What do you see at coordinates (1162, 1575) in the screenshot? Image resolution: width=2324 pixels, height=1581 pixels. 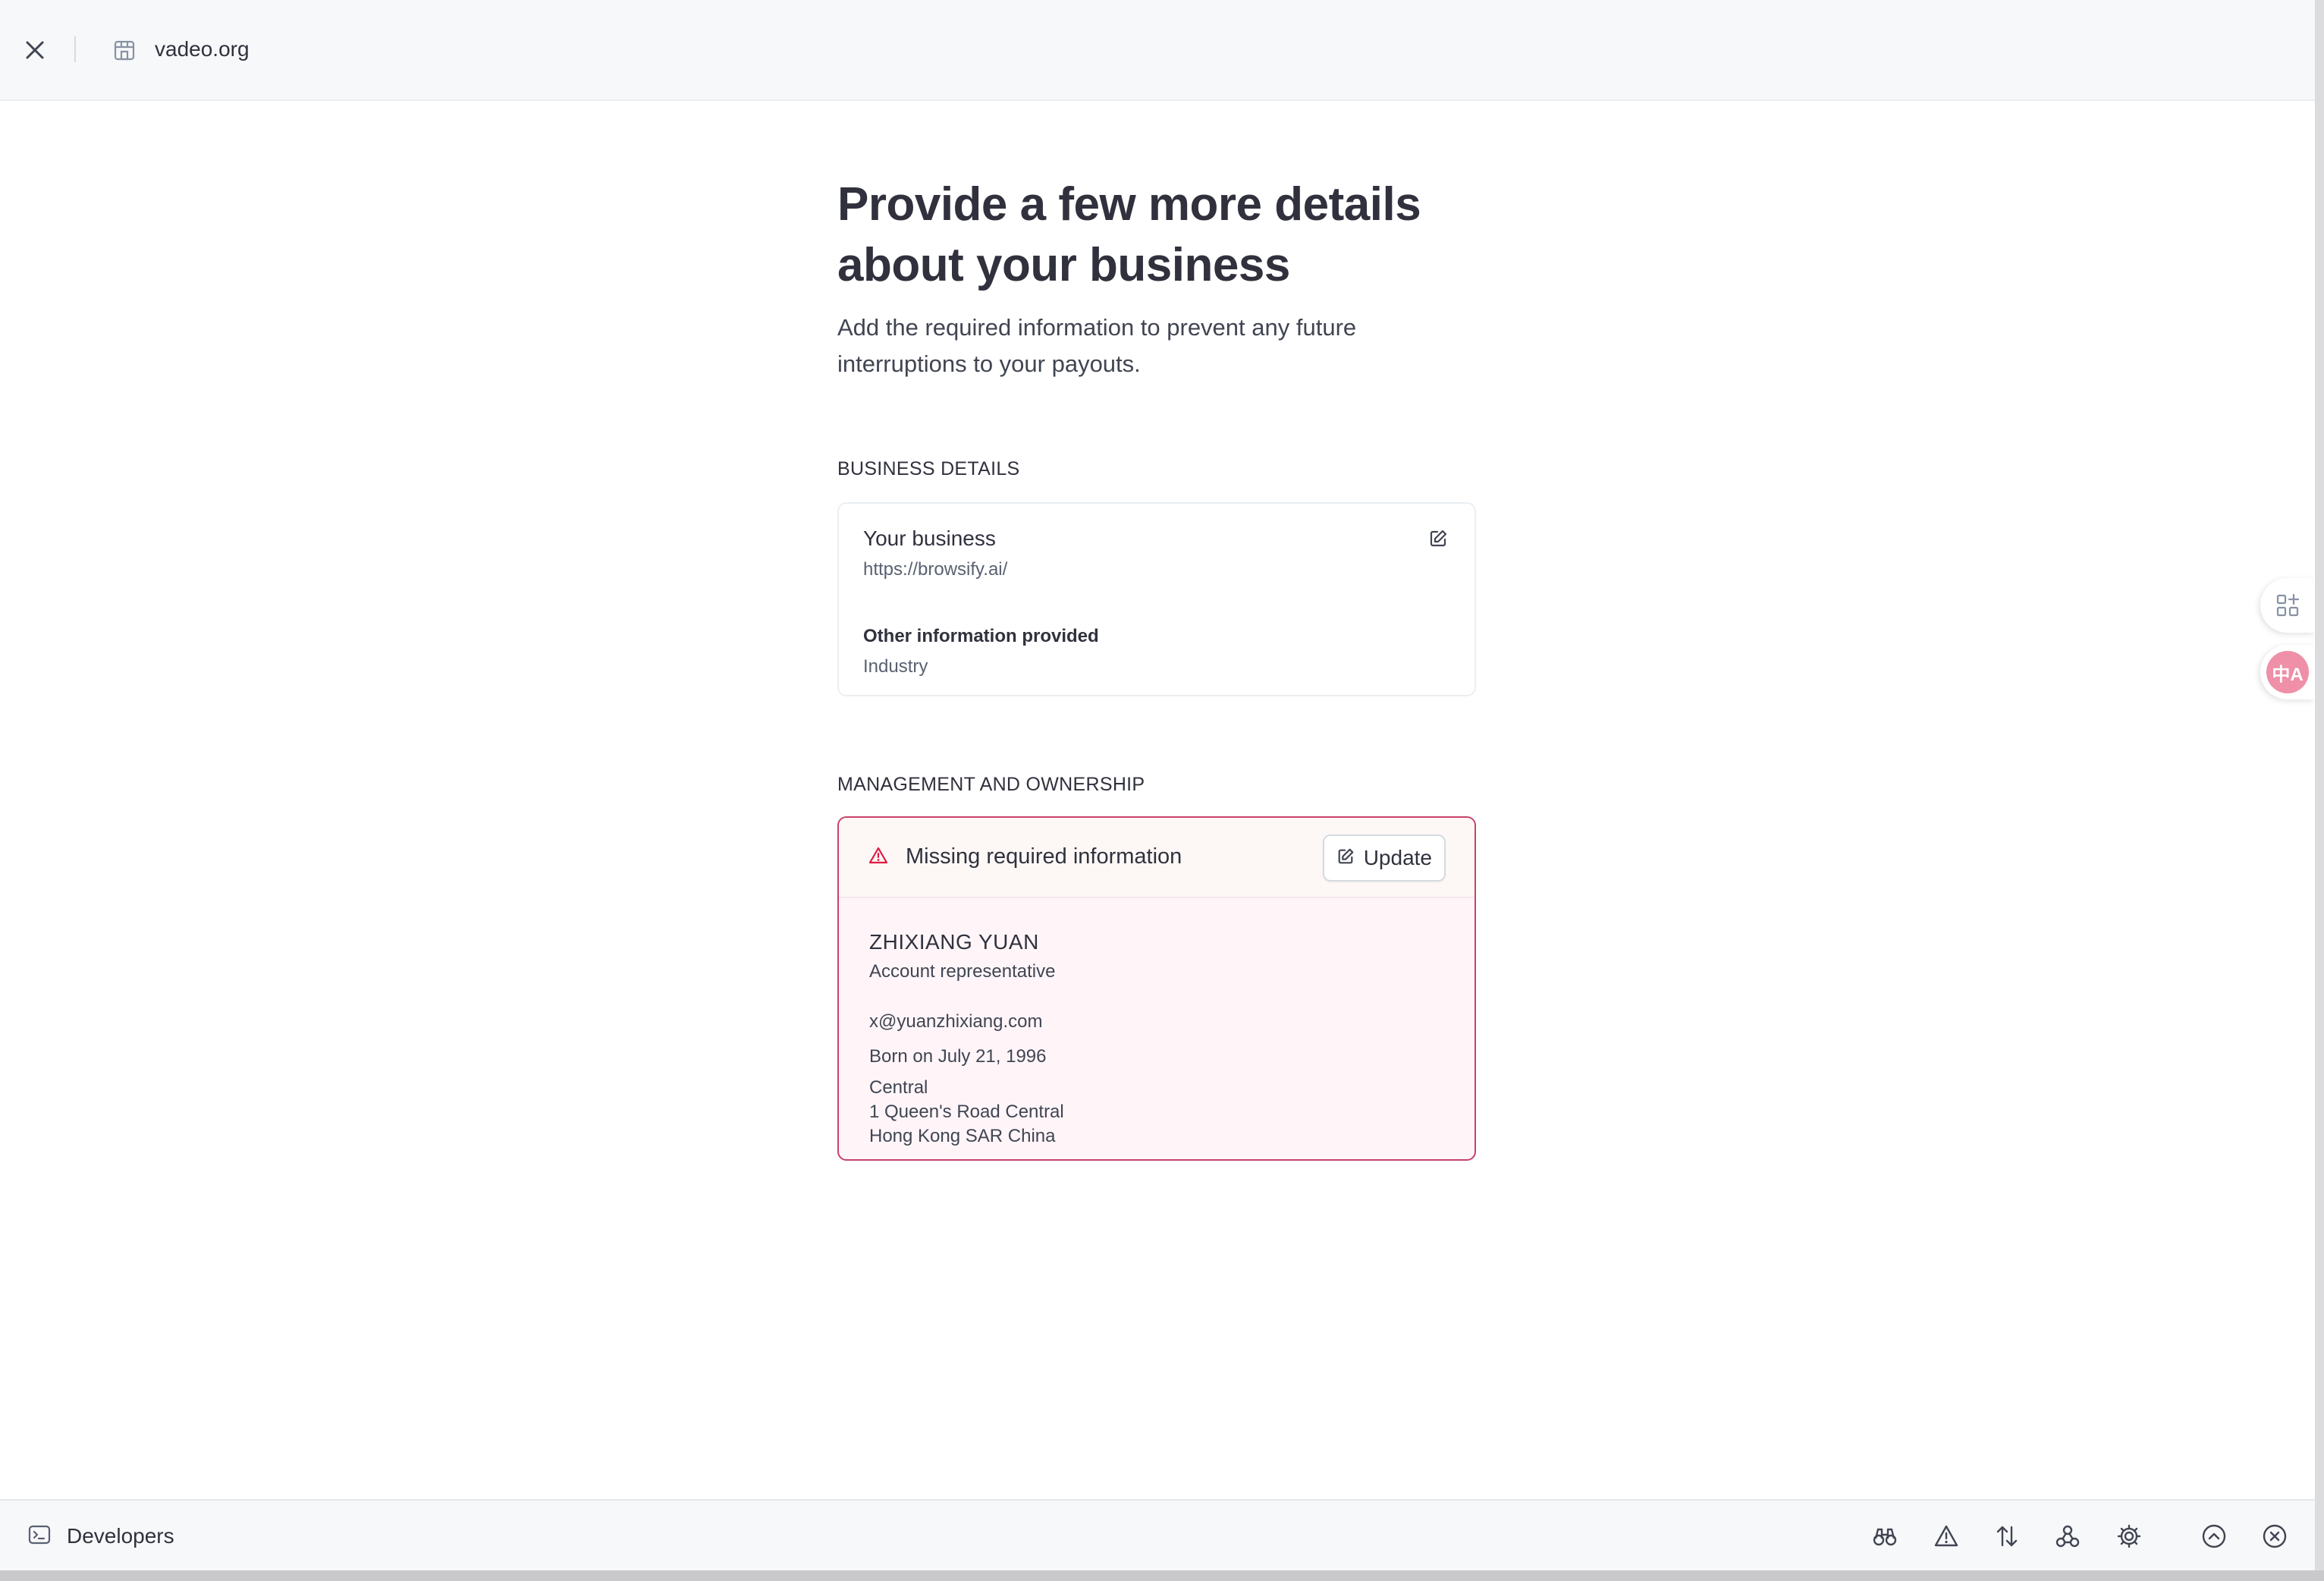 I see `window-bottom-edge` at bounding box center [1162, 1575].